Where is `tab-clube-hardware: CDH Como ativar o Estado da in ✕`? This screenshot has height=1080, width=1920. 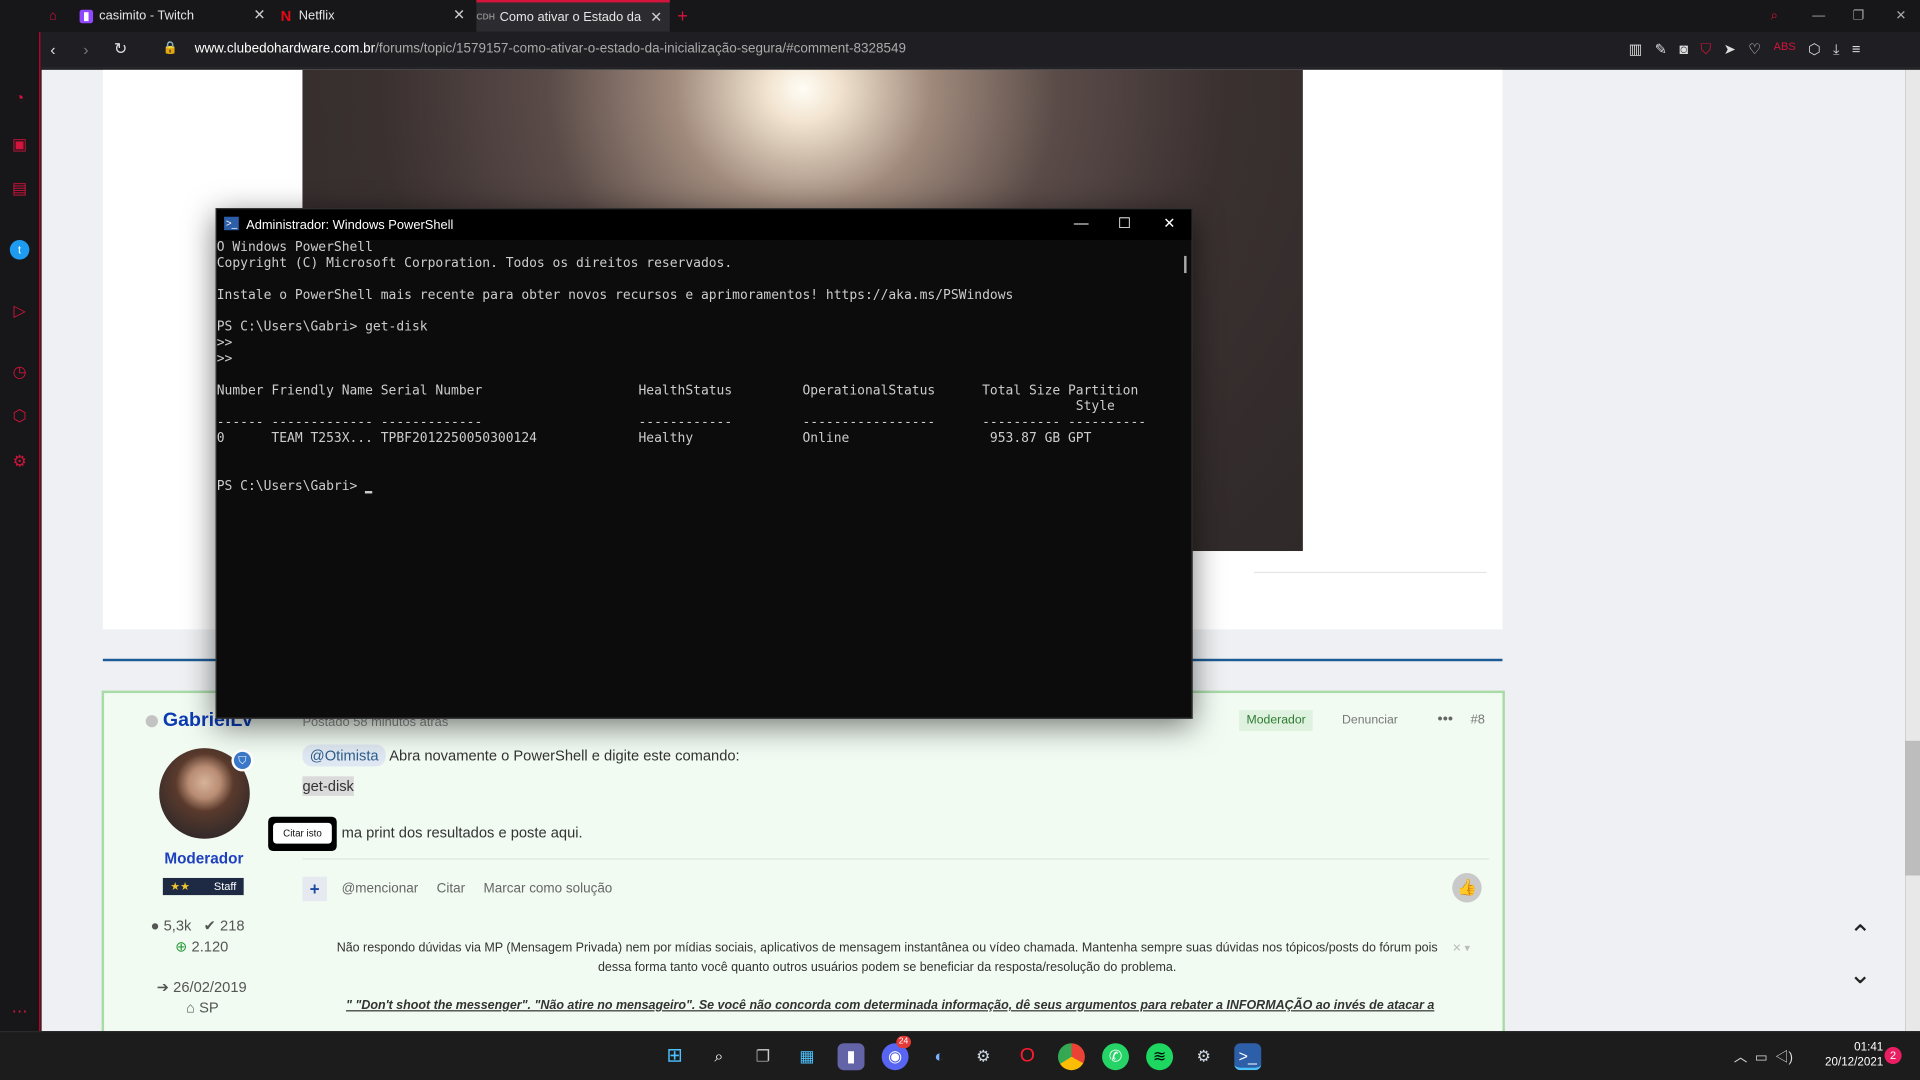 tab-clube-hardware: CDH Como ativar o Estado da in ✕ is located at coordinates (573, 16).